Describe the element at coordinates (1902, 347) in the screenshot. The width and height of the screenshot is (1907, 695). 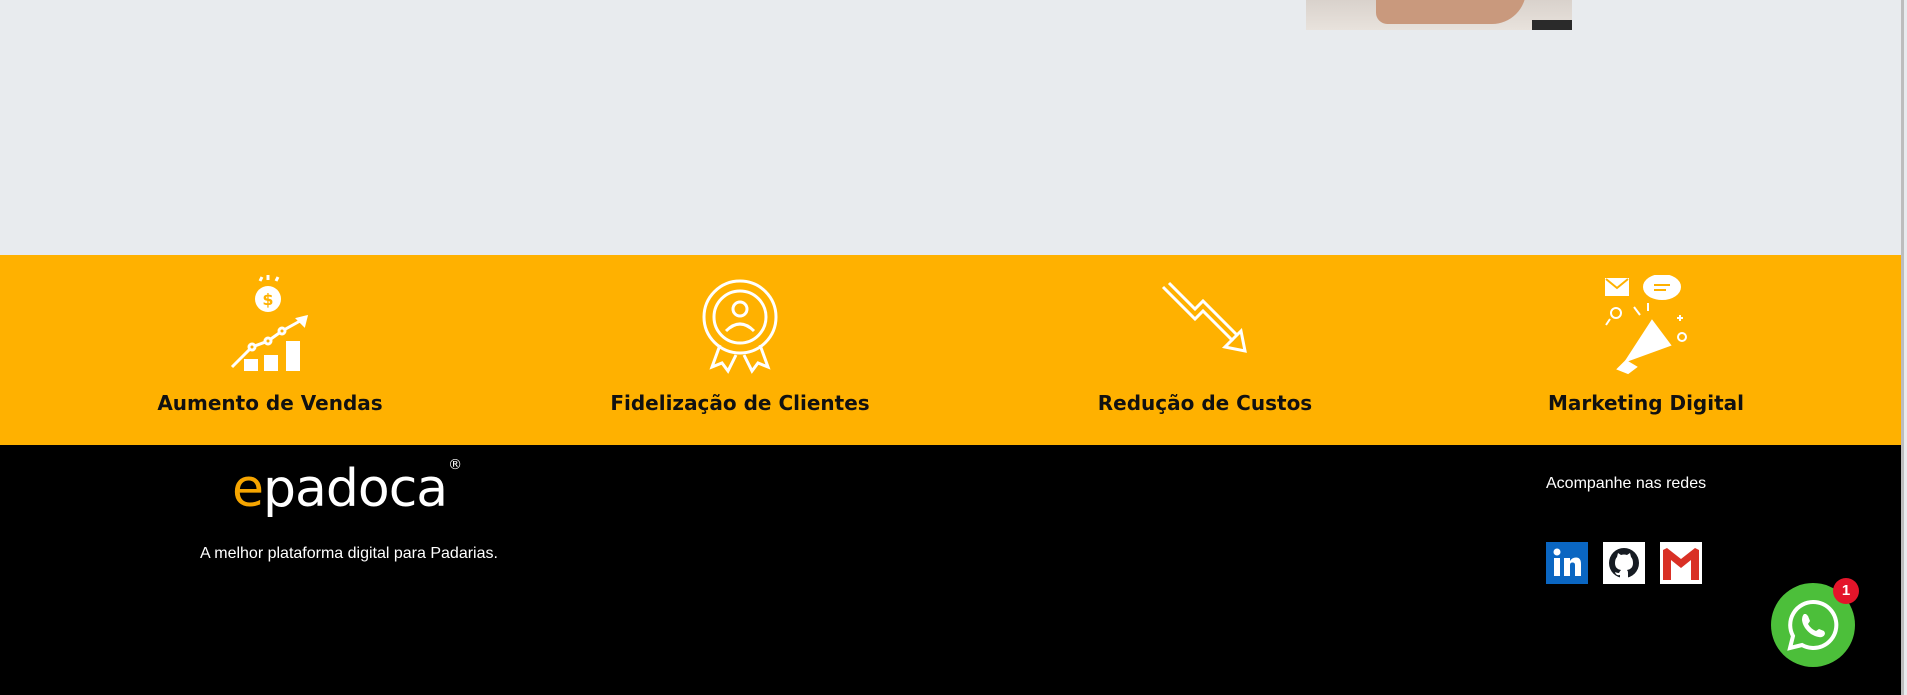
I see `scrollbar` at that location.